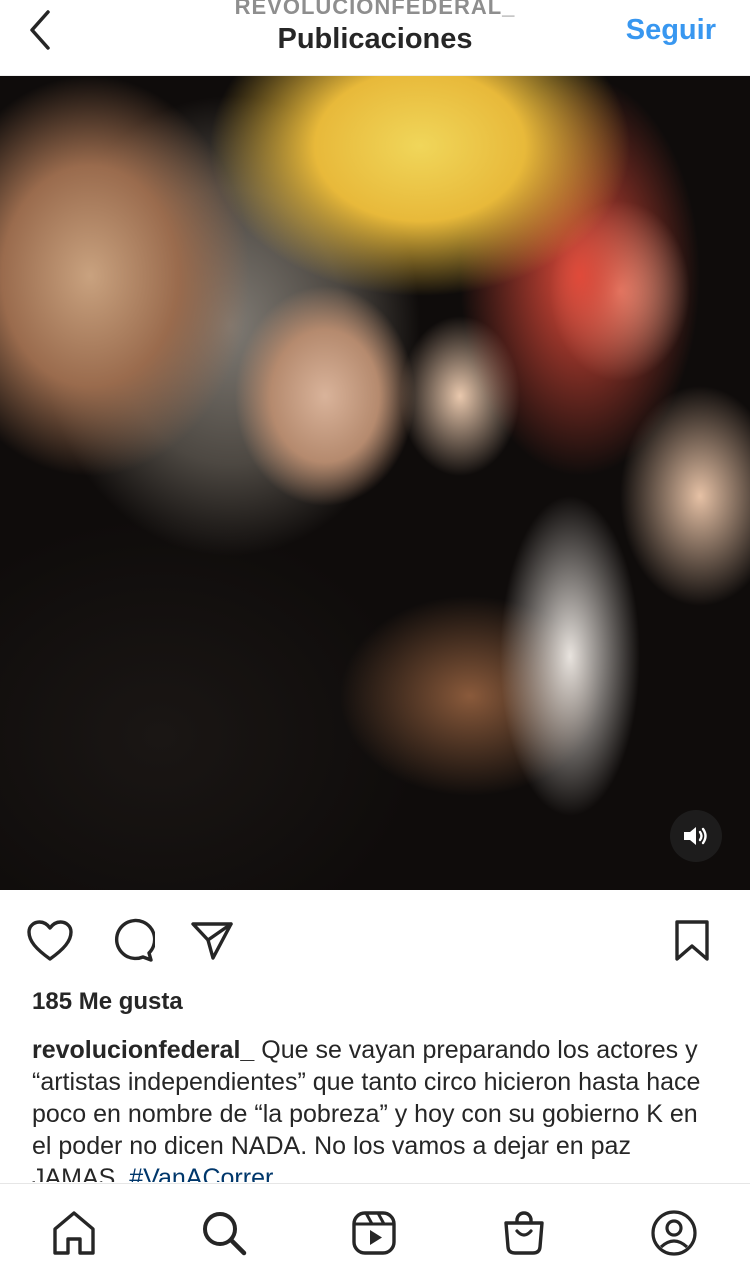 The height and width of the screenshot is (1282, 750). What do you see at coordinates (201, 1173) in the screenshot?
I see `caption-hashtag: #VanACorrer` at bounding box center [201, 1173].